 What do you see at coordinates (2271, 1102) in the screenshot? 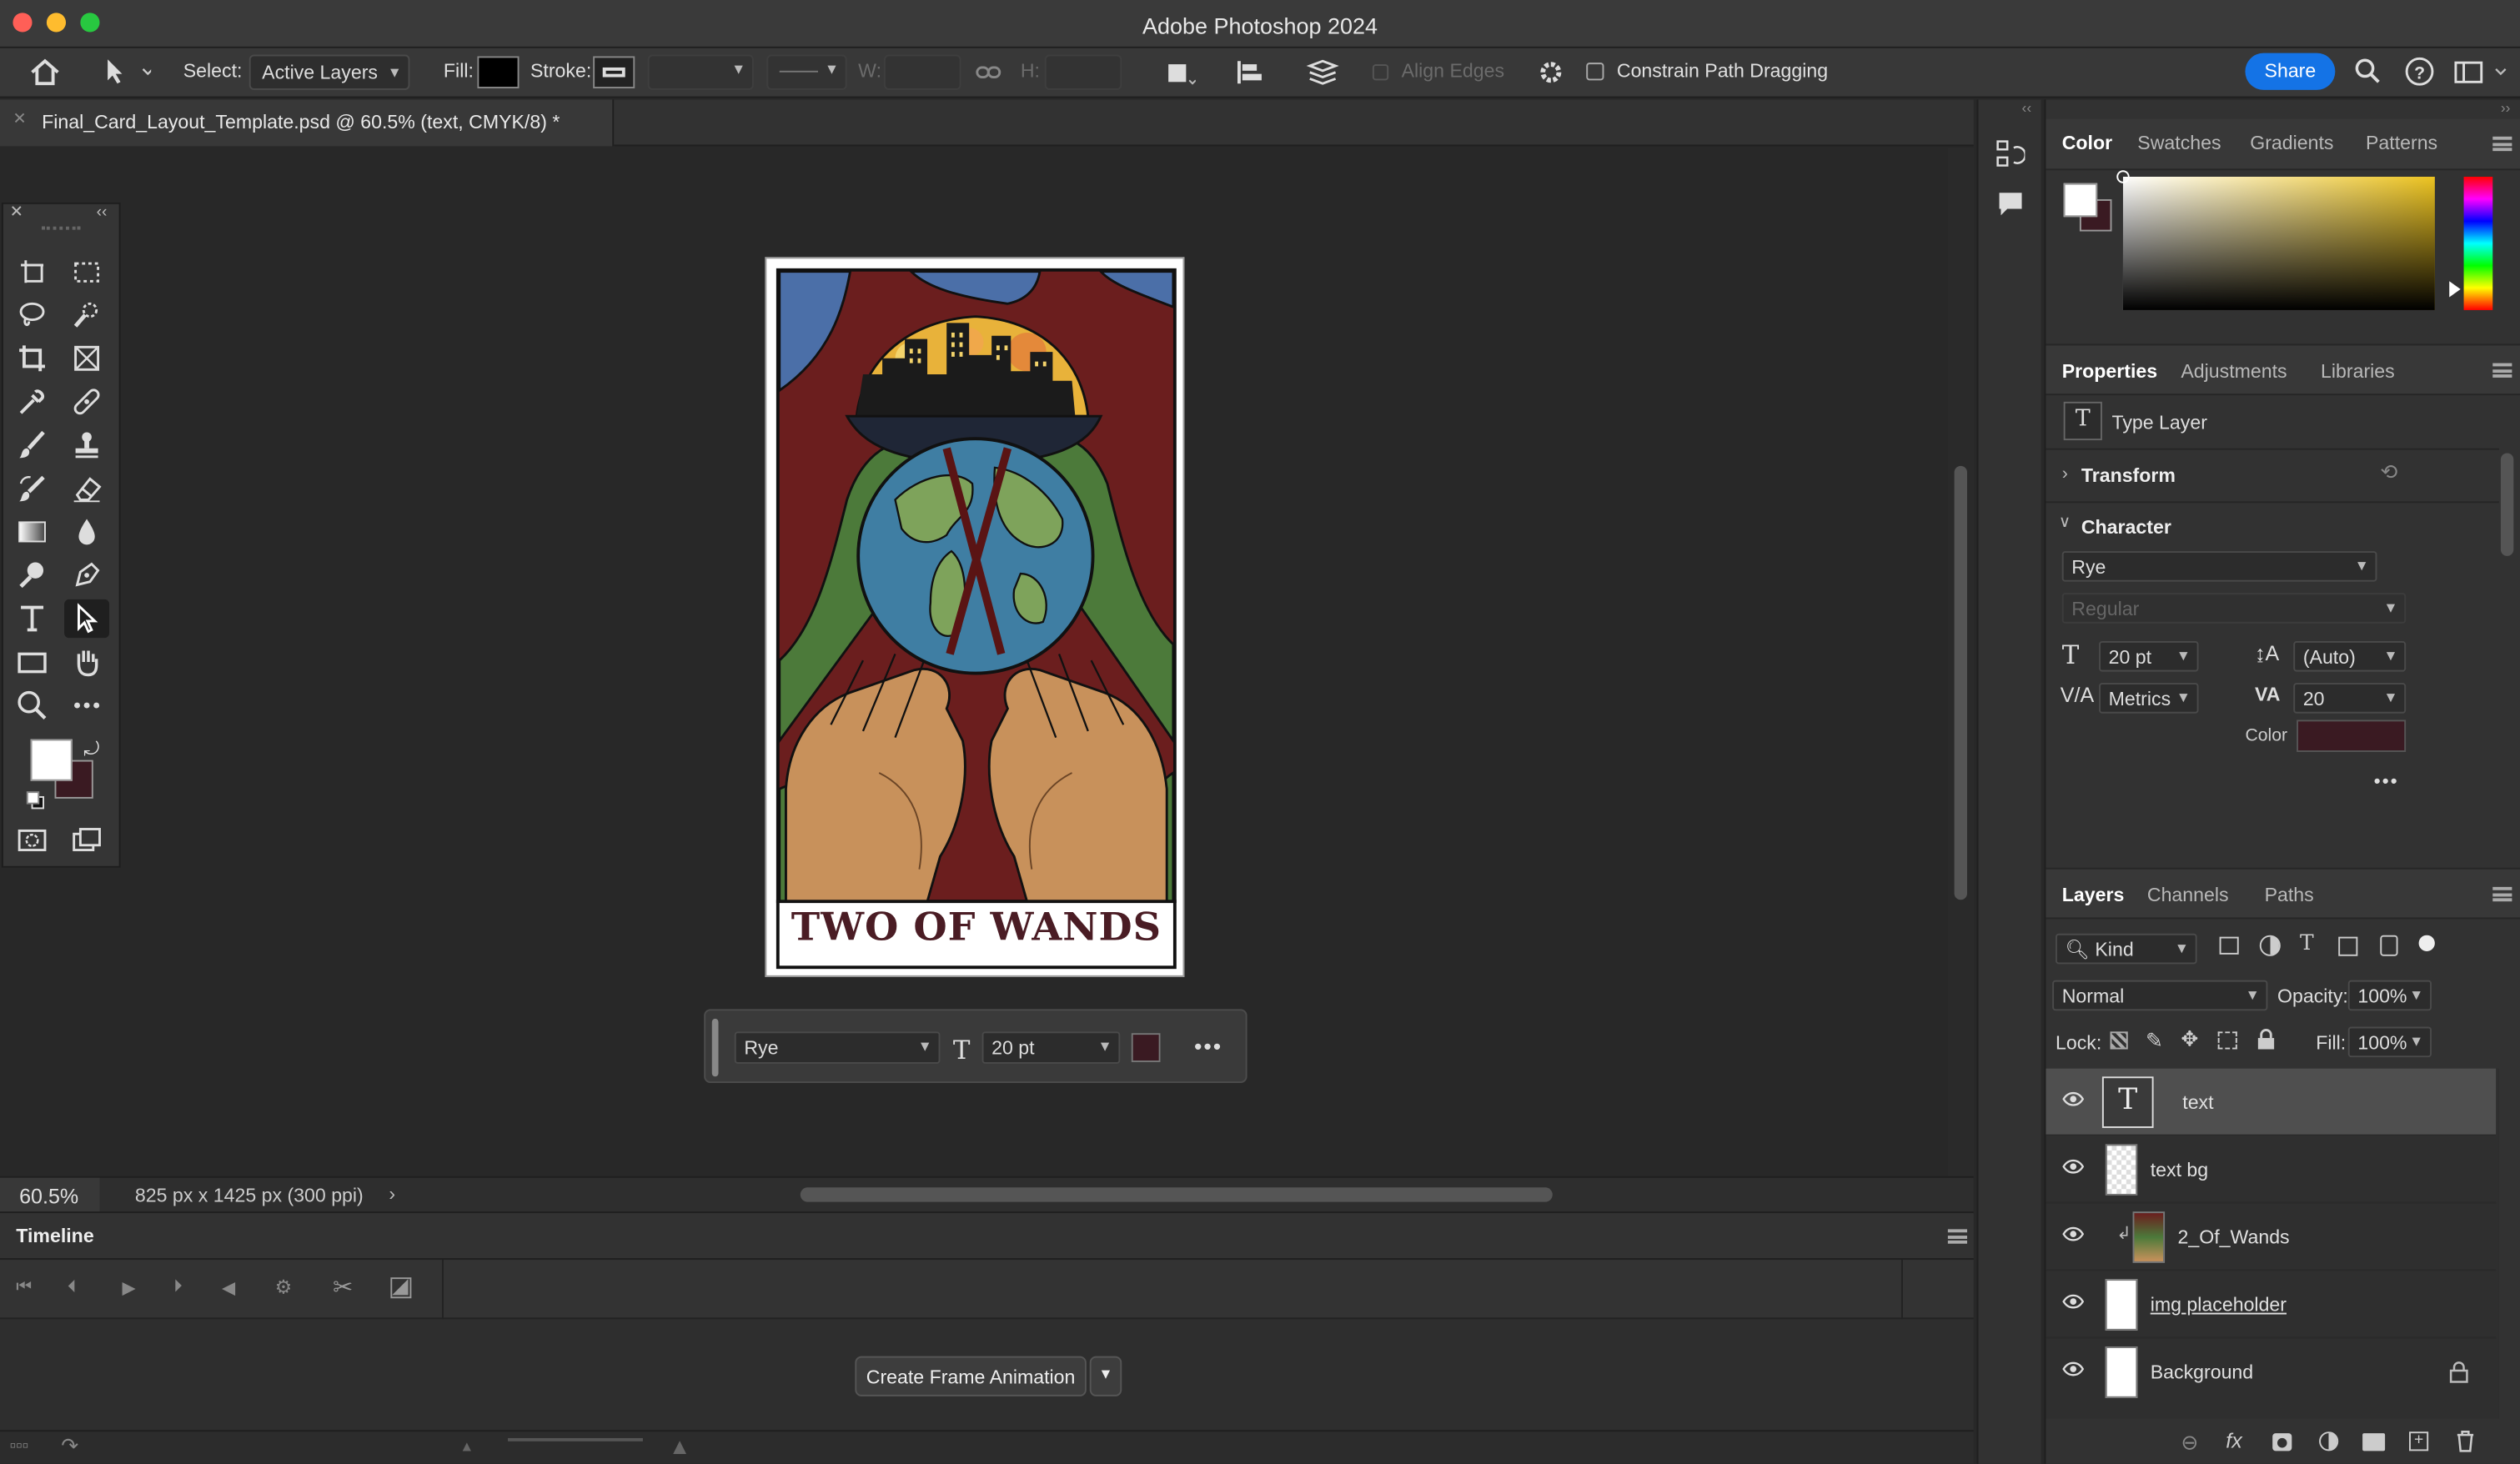
I see `layer-row-text: T text` at bounding box center [2271, 1102].